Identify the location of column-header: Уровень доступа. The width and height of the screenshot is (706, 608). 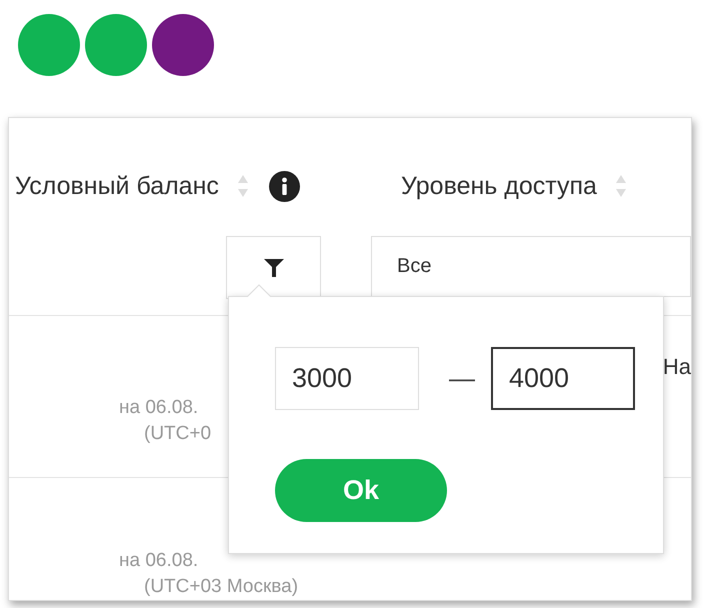
(499, 186).